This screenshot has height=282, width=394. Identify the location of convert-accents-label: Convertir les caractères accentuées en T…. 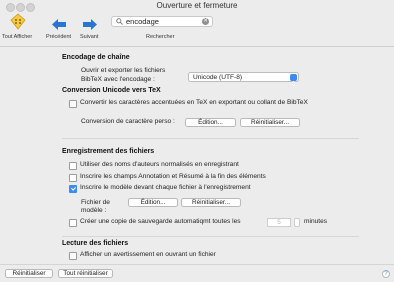
(194, 102).